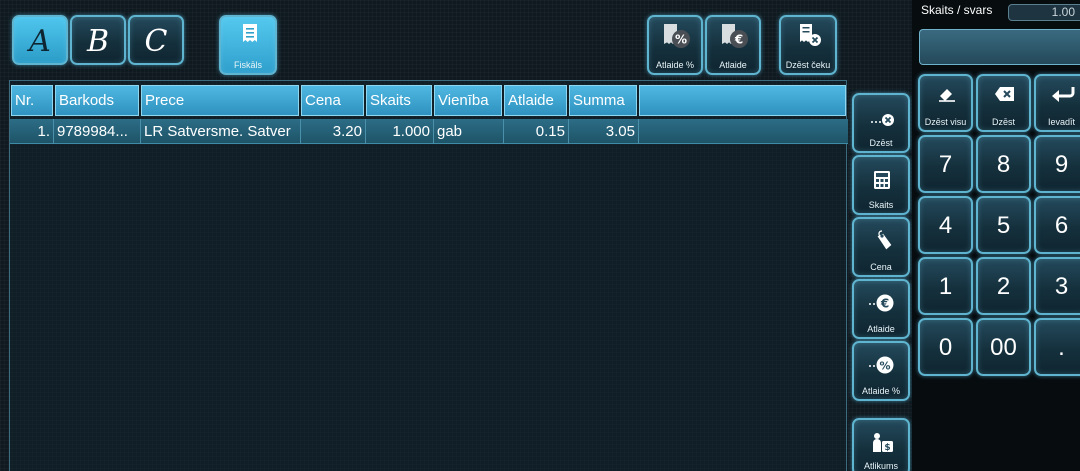 Image resolution: width=1080 pixels, height=471 pixels. I want to click on tab-c-label: C, so click(156, 41).